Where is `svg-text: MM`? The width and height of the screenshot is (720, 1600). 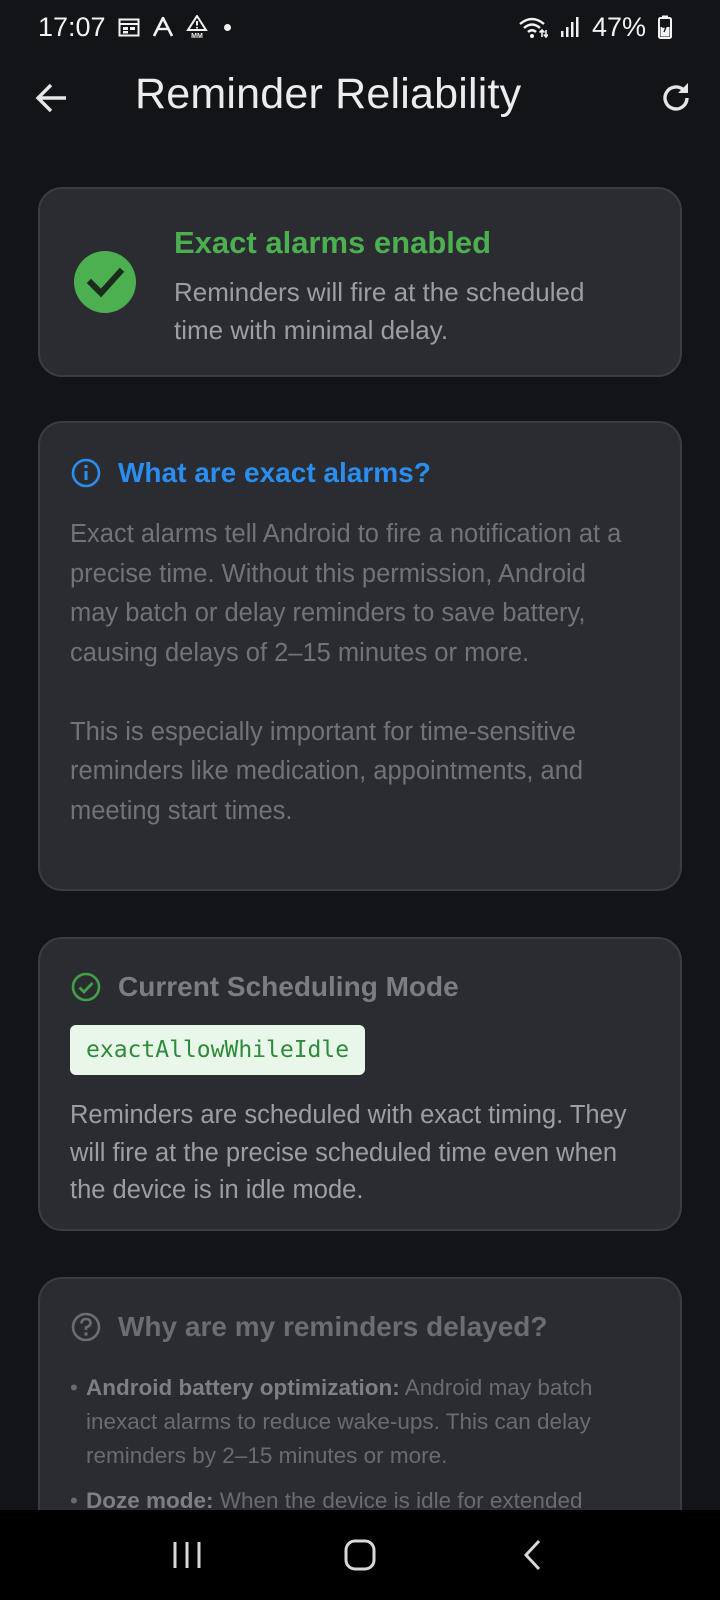
svg-text: MM is located at coordinates (197, 36).